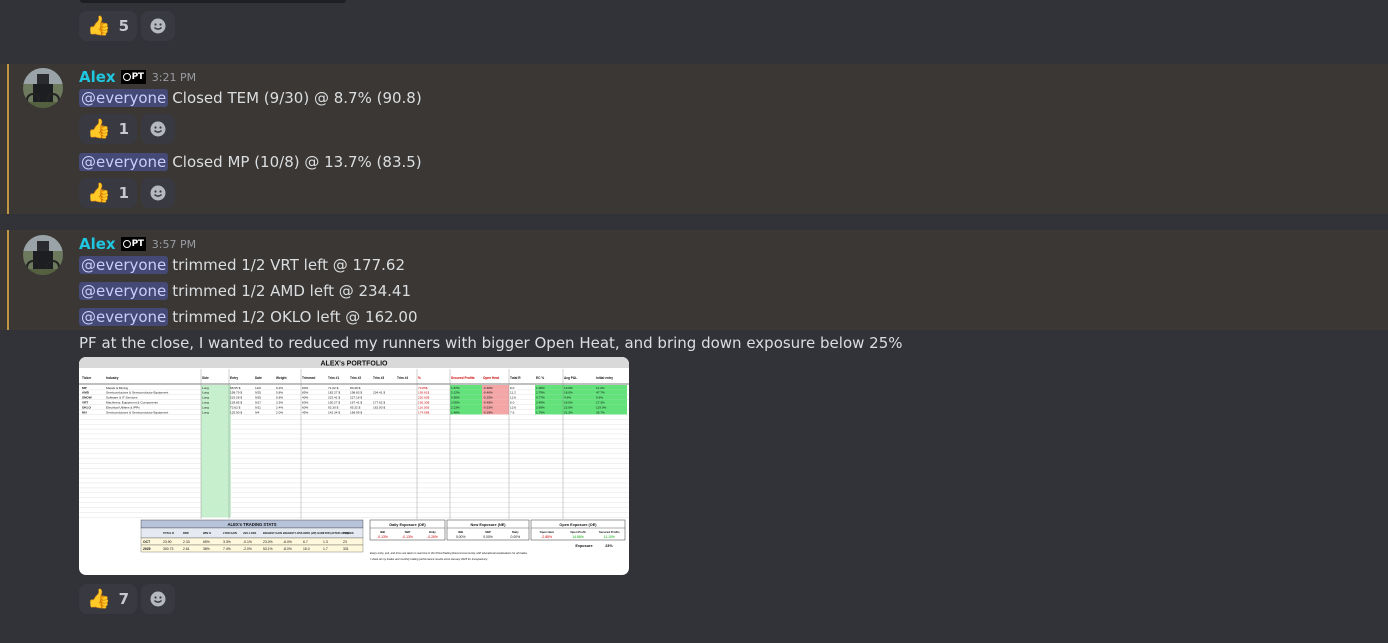 The image size is (1388, 643). Describe the element at coordinates (455, 403) in the screenshot. I see `cell-text: 3.05%` at that location.